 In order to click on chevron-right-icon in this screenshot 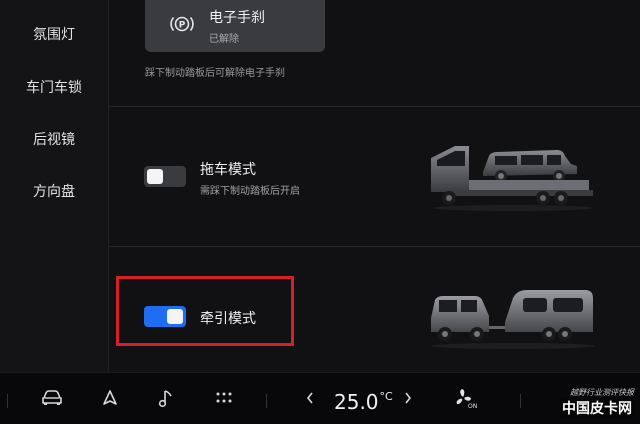, I will do `click(408, 398)`.